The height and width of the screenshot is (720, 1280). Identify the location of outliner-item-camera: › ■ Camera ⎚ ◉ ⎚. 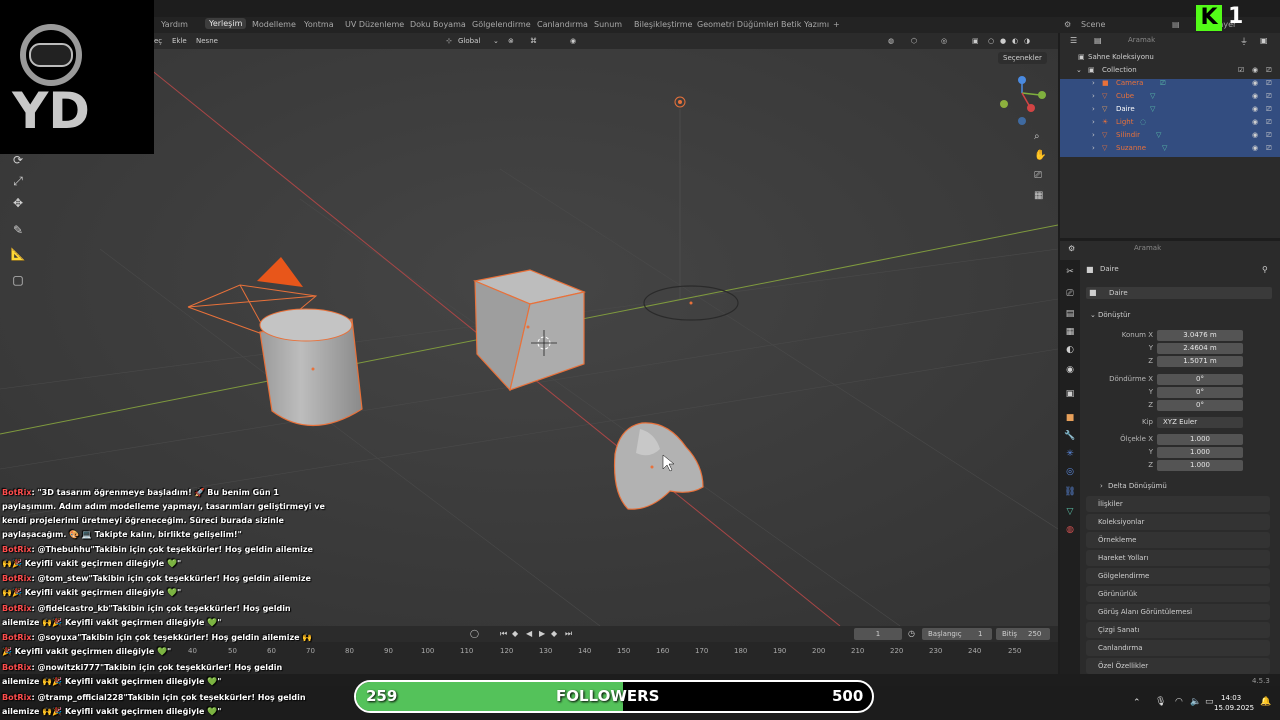
(1170, 85).